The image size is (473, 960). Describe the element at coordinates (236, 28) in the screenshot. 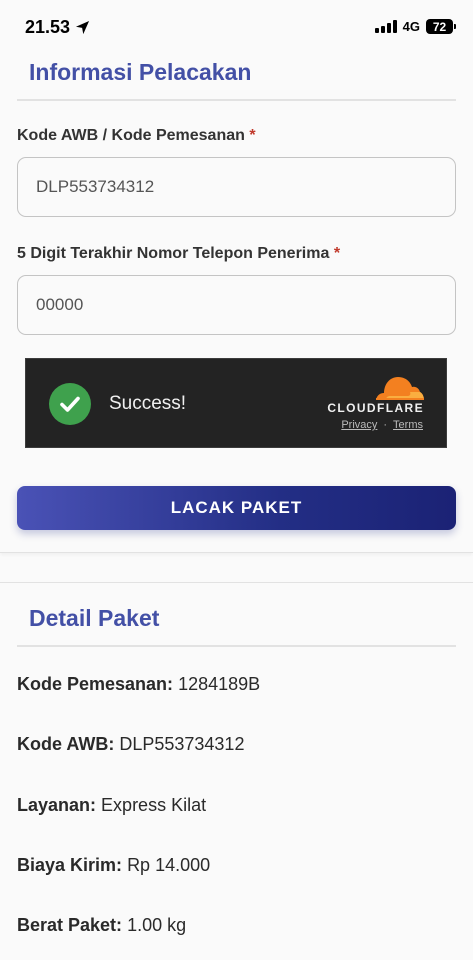

I see `status-bar: 21.53 4G 72` at that location.